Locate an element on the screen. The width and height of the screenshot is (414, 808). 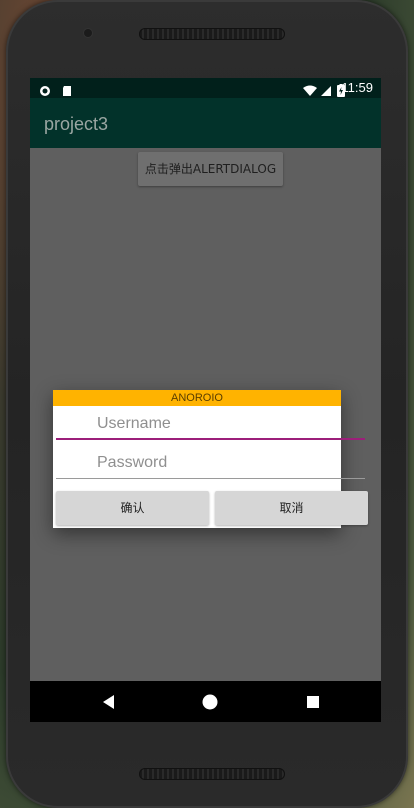
bottom-speaker-grille is located at coordinates (212, 774).